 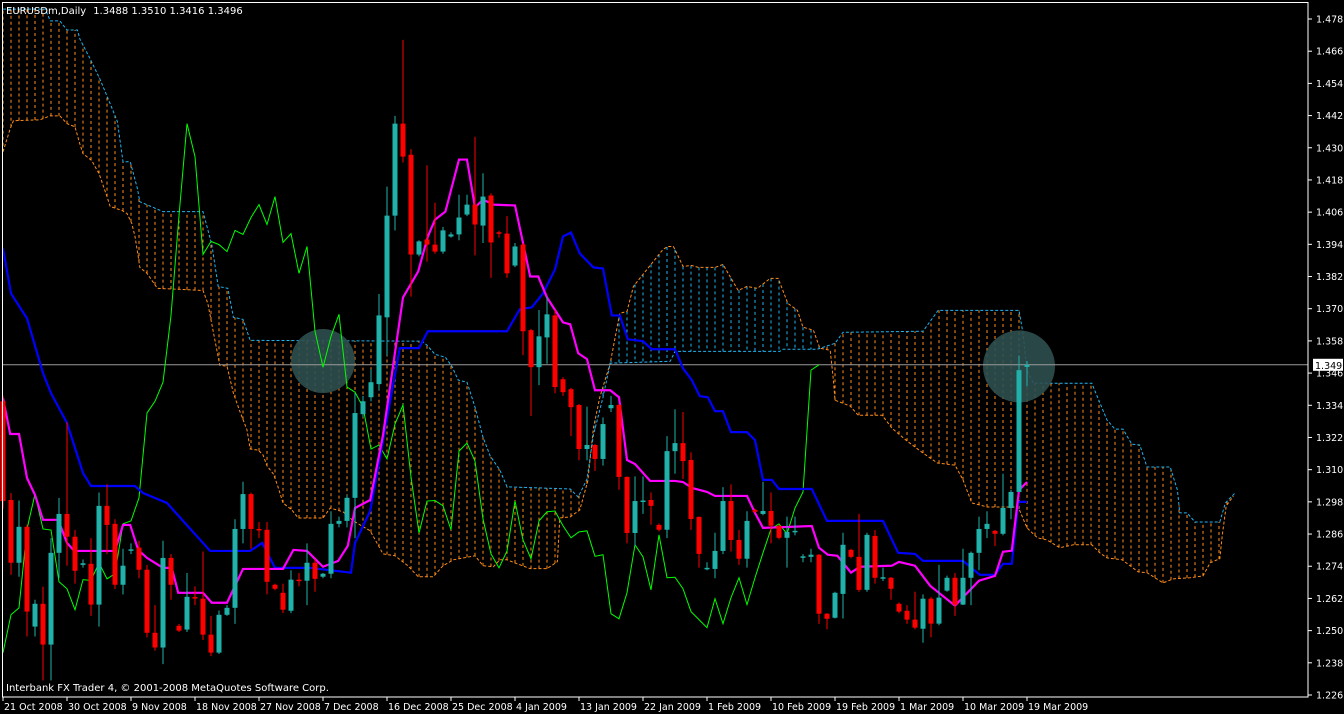 I want to click on y-tick-label: 1.2865, so click(x=1330, y=535).